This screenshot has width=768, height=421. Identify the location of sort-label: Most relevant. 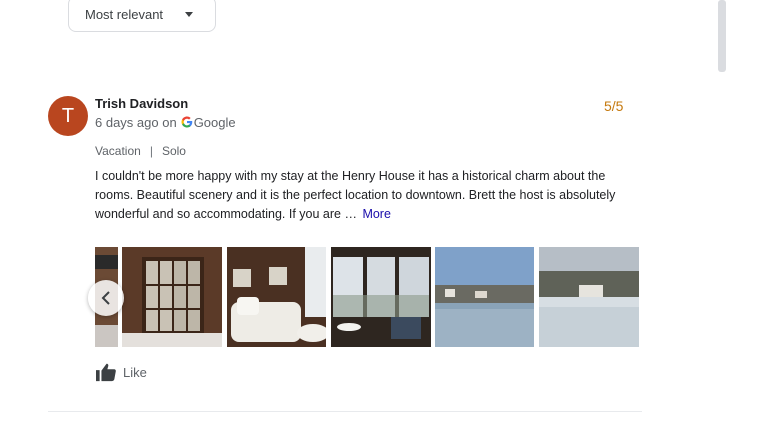
(124, 14).